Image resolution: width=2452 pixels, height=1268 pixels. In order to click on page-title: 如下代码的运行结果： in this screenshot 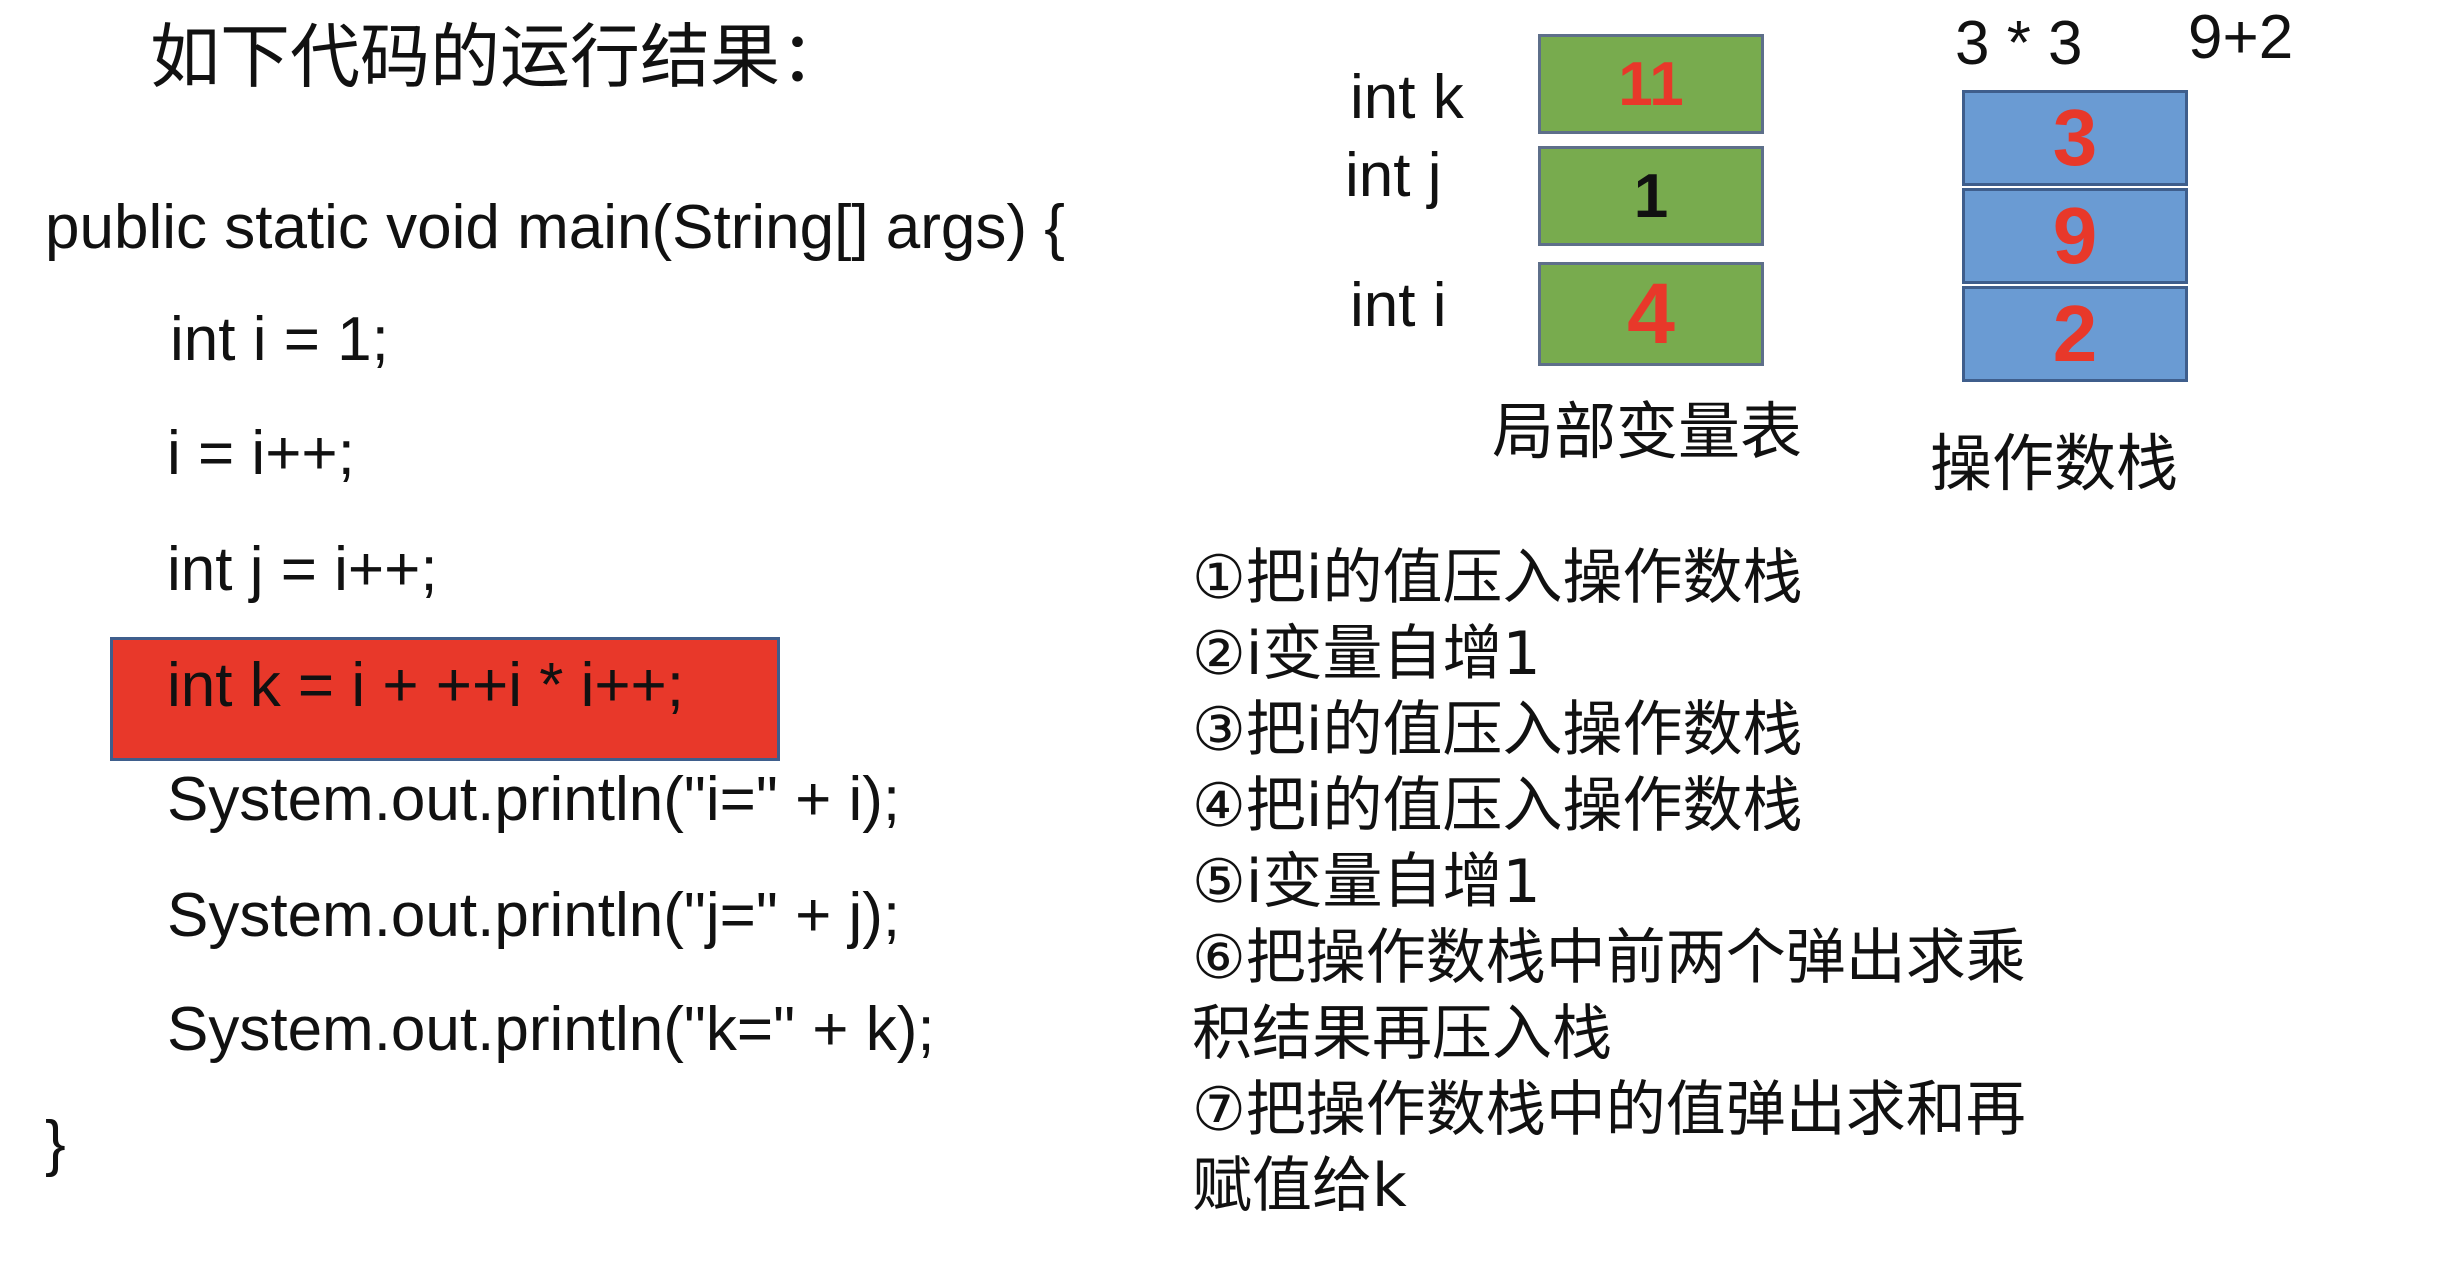, I will do `click(500, 57)`.